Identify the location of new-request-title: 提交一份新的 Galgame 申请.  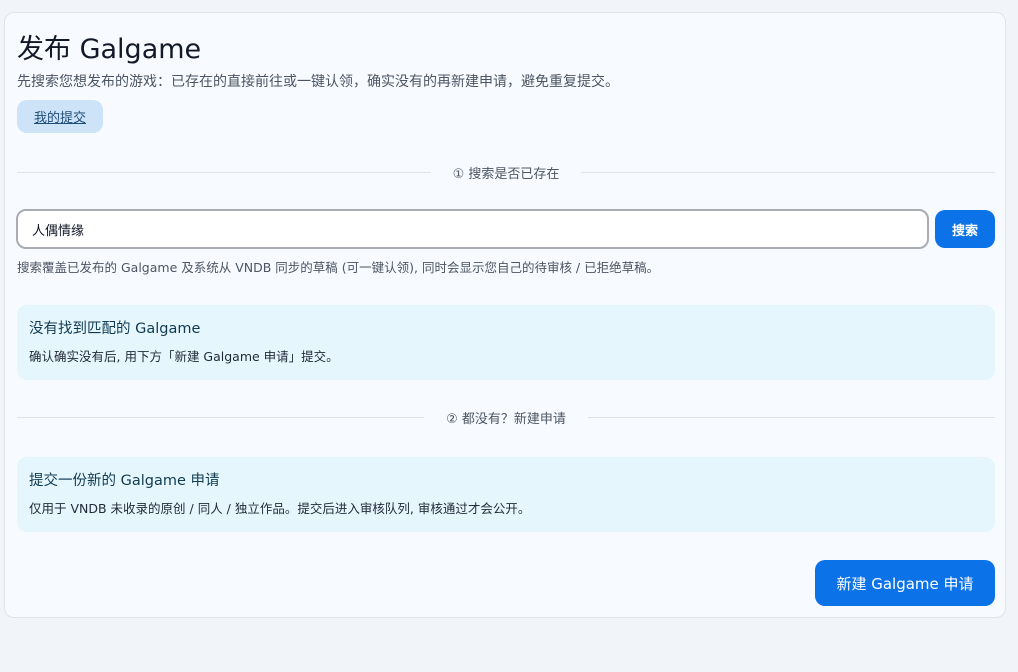
(124, 481).